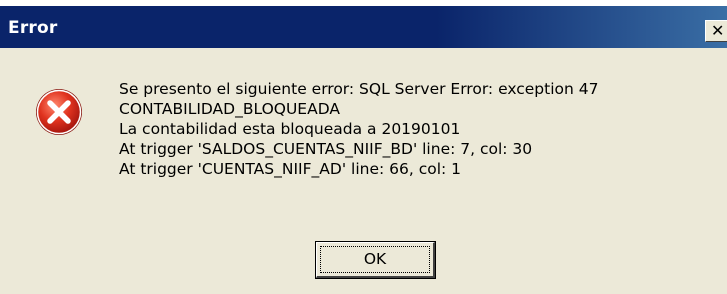  I want to click on ok-button: OK, so click(375, 260).